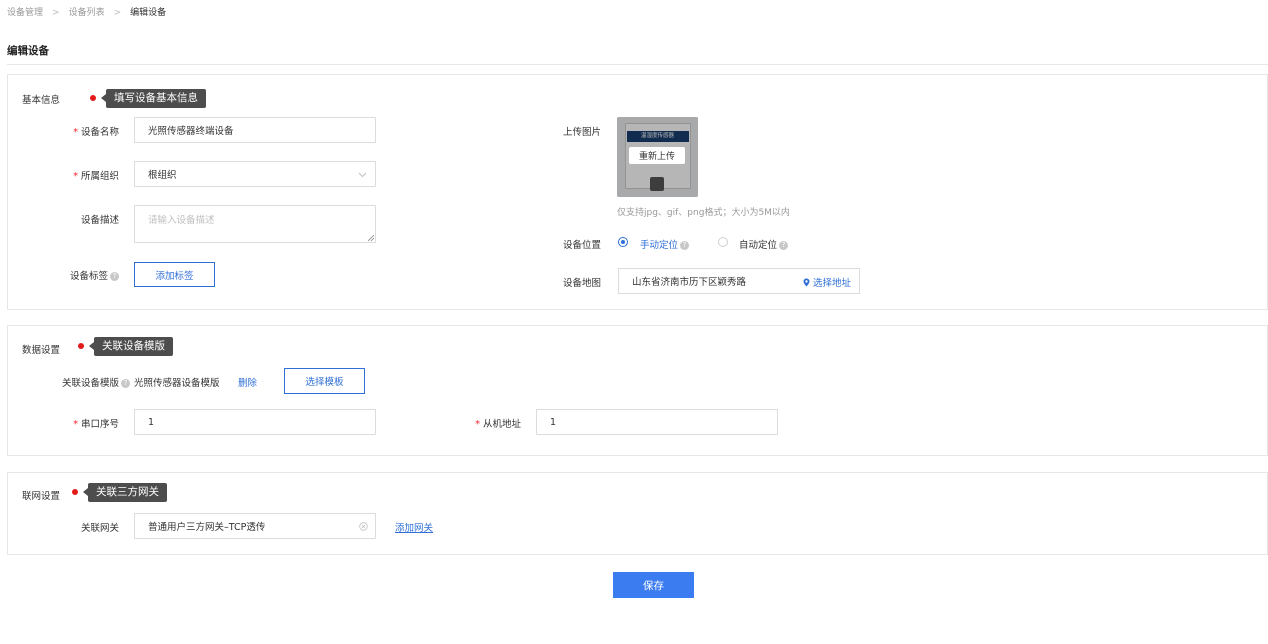 Image resolution: width=1268 pixels, height=644 pixels. Describe the element at coordinates (148, 13) in the screenshot. I see `breadcrumb-current: 编辑设备` at that location.